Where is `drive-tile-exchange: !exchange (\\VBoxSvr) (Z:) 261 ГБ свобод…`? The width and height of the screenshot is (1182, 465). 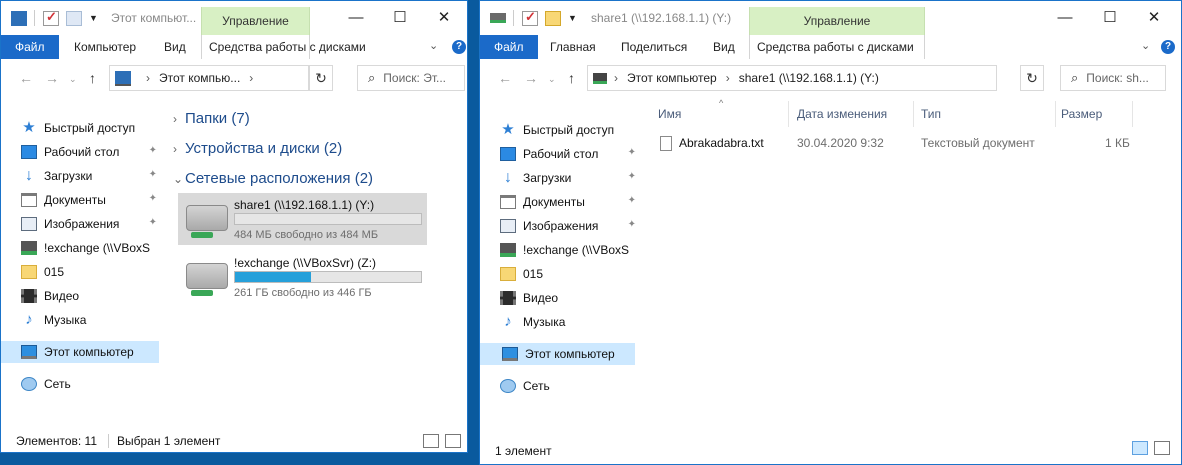
drive-tile-exchange: !exchange (\\VBoxSvr) (Z:) 261 ГБ свобод… is located at coordinates (302, 277).